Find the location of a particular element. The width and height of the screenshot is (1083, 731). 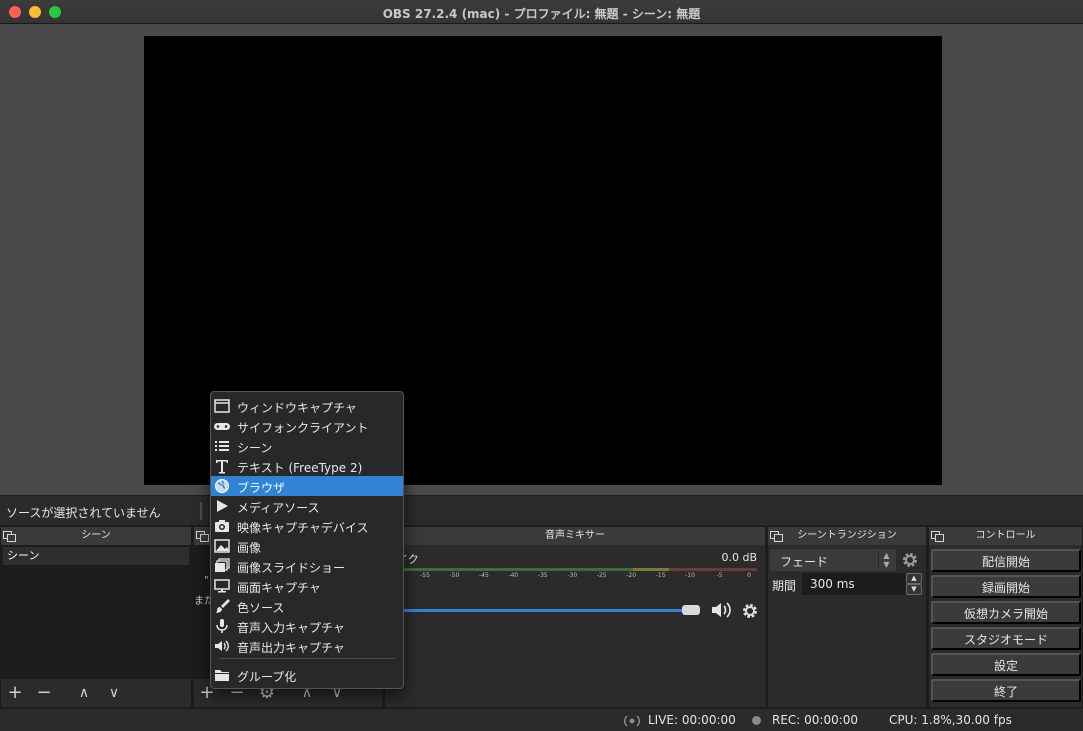

scenes-dock: シーン シーン + − ∧ ∨ is located at coordinates (96, 617).